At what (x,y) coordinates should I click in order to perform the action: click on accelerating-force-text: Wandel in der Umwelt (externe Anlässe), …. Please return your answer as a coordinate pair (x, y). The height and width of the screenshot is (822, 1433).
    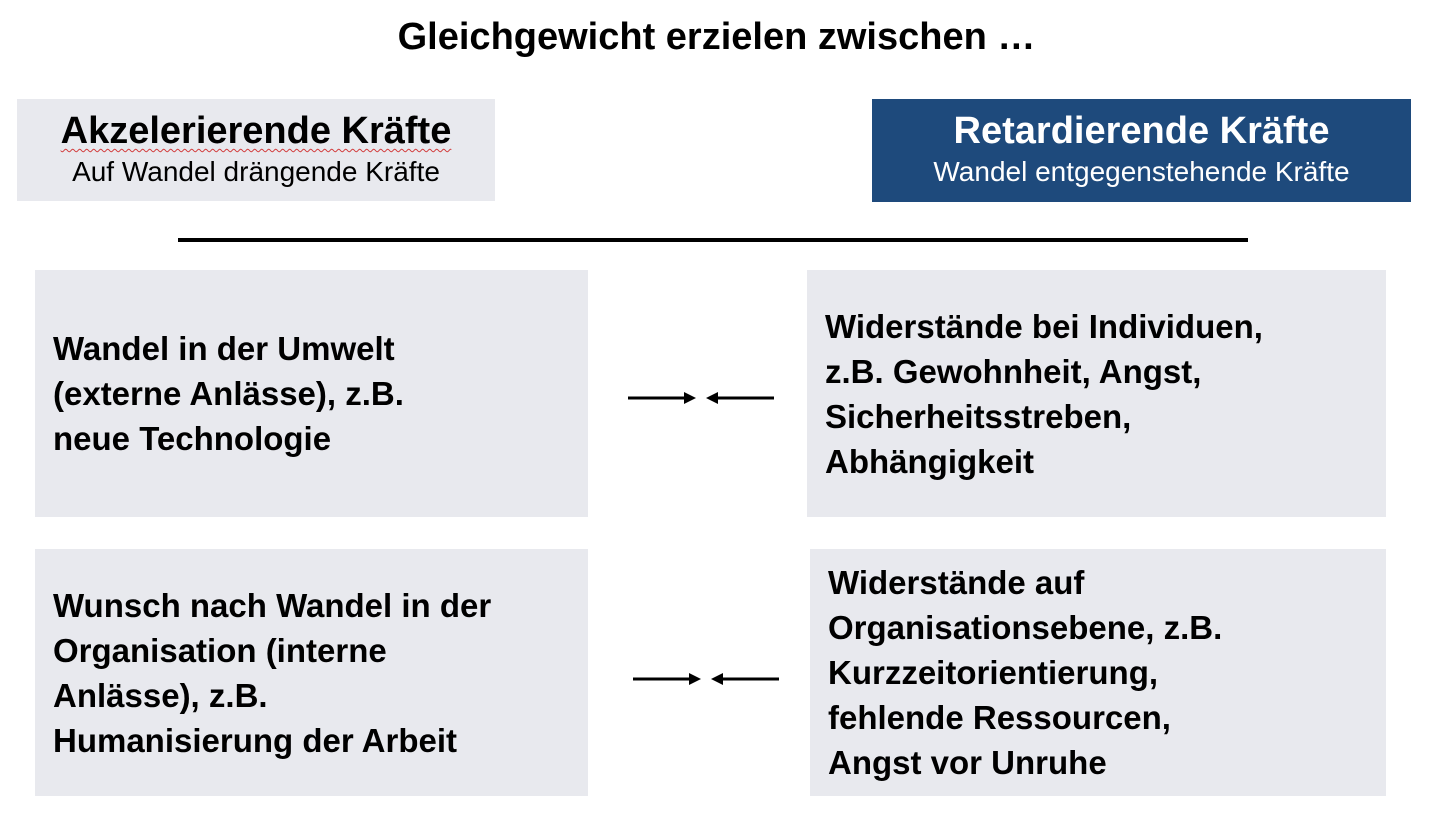
    Looking at the image, I should click on (228, 393).